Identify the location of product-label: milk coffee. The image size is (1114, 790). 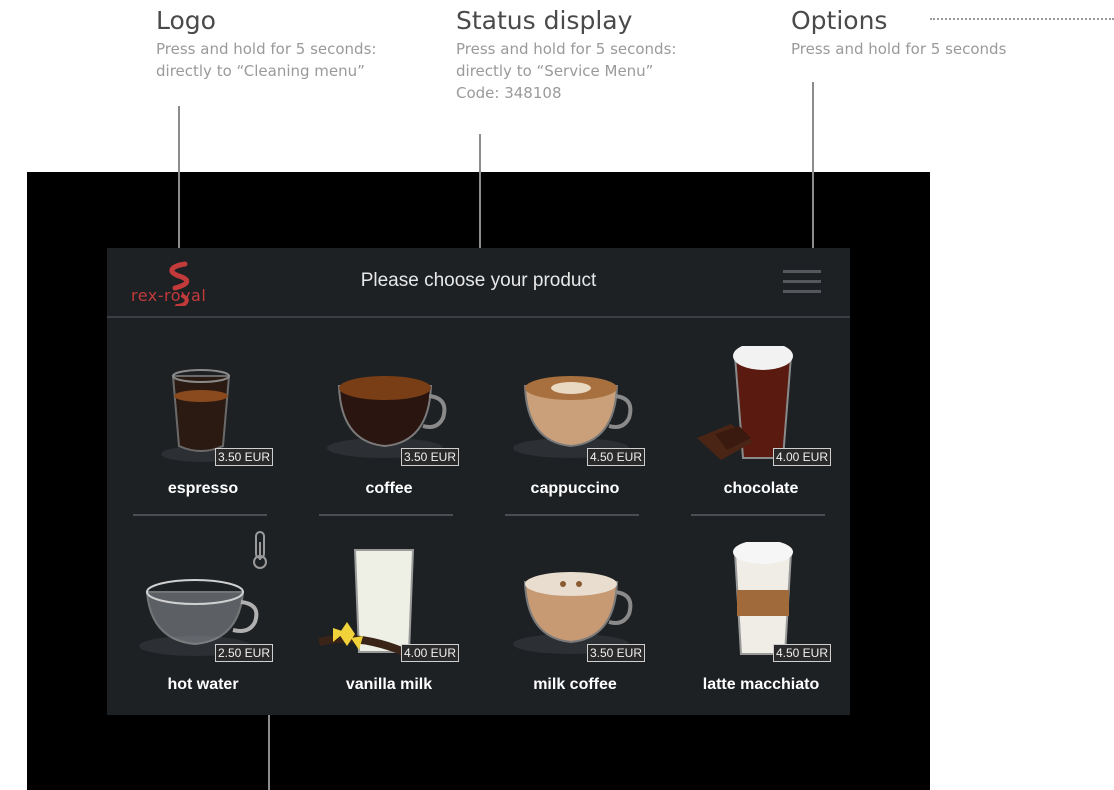
(575, 684).